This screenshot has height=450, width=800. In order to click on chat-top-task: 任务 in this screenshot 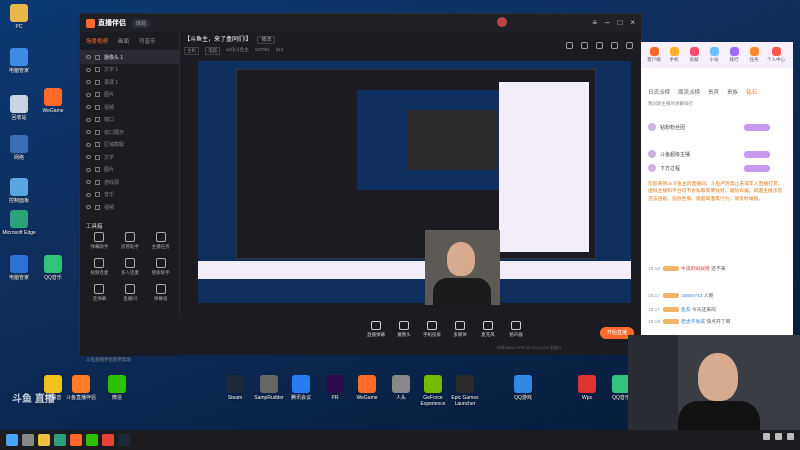, I will do `click(754, 55)`.